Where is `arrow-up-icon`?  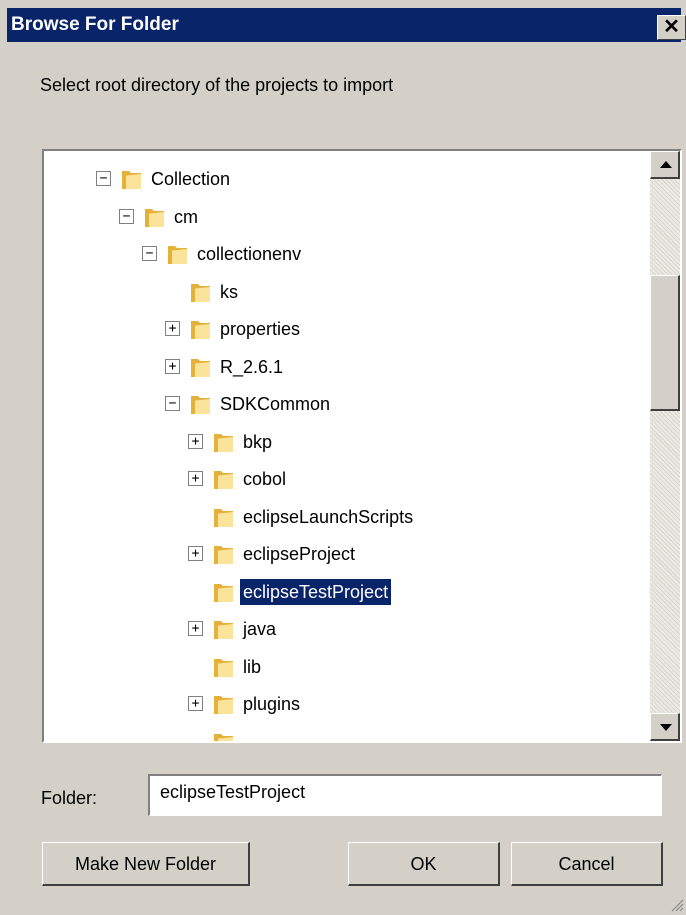
arrow-up-icon is located at coordinates (666, 164).